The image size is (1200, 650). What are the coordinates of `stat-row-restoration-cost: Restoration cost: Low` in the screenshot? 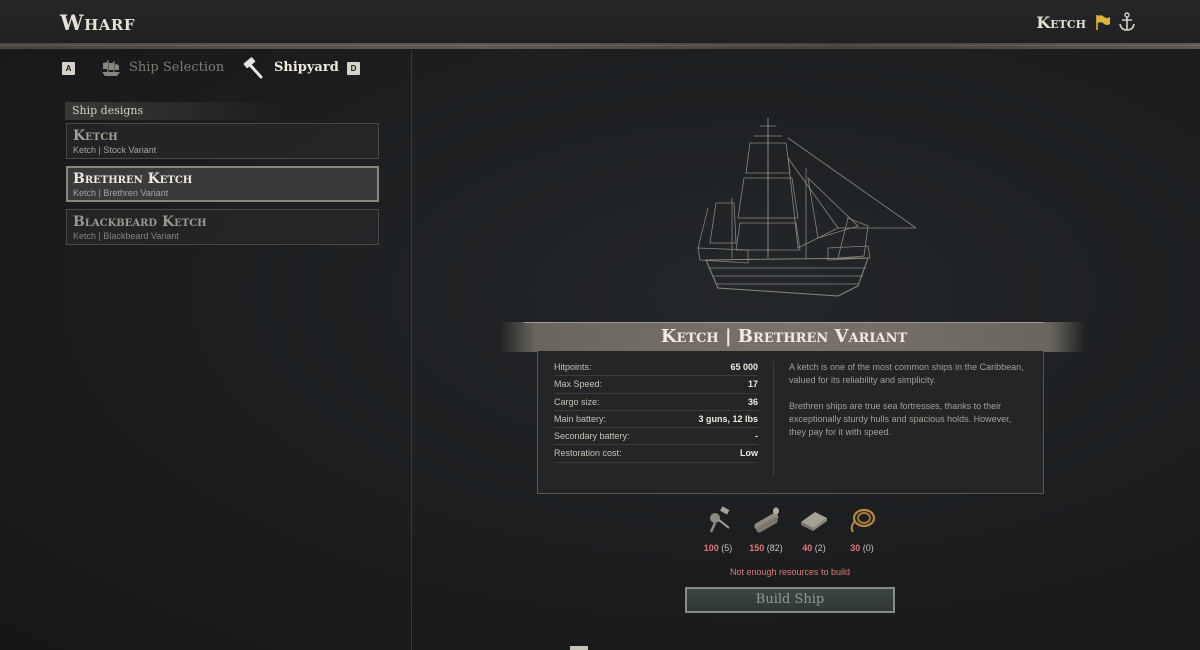 It's located at (656, 454).